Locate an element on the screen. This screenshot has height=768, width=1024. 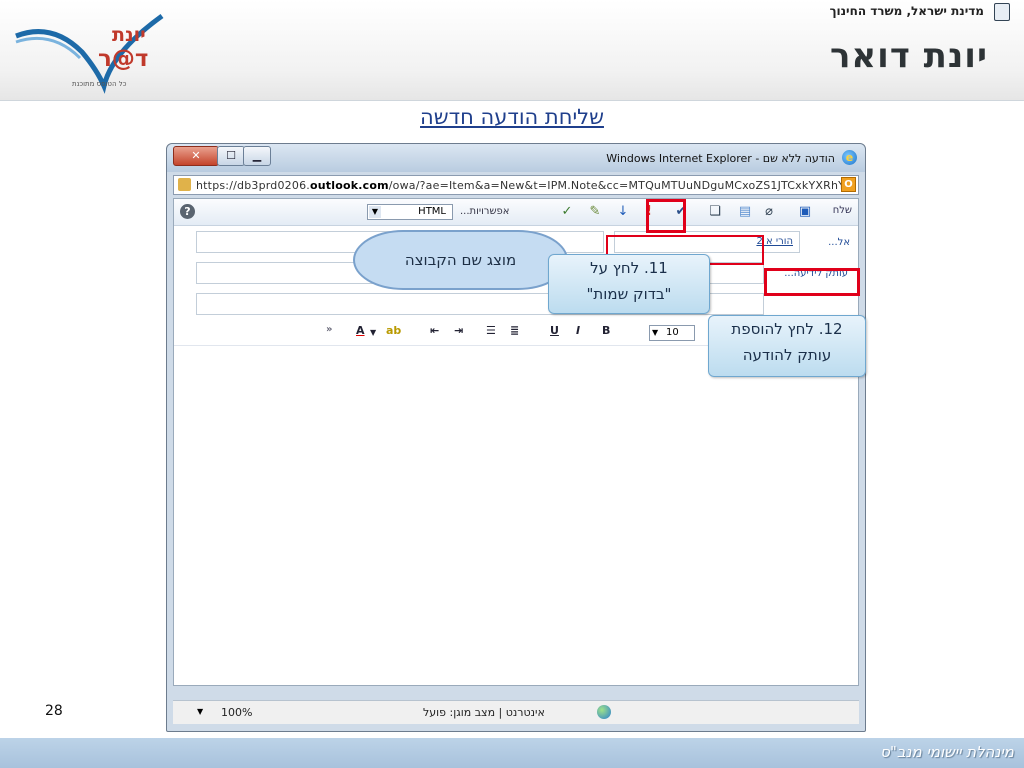
highlight-icon: ab is located at coordinates (393, 330).